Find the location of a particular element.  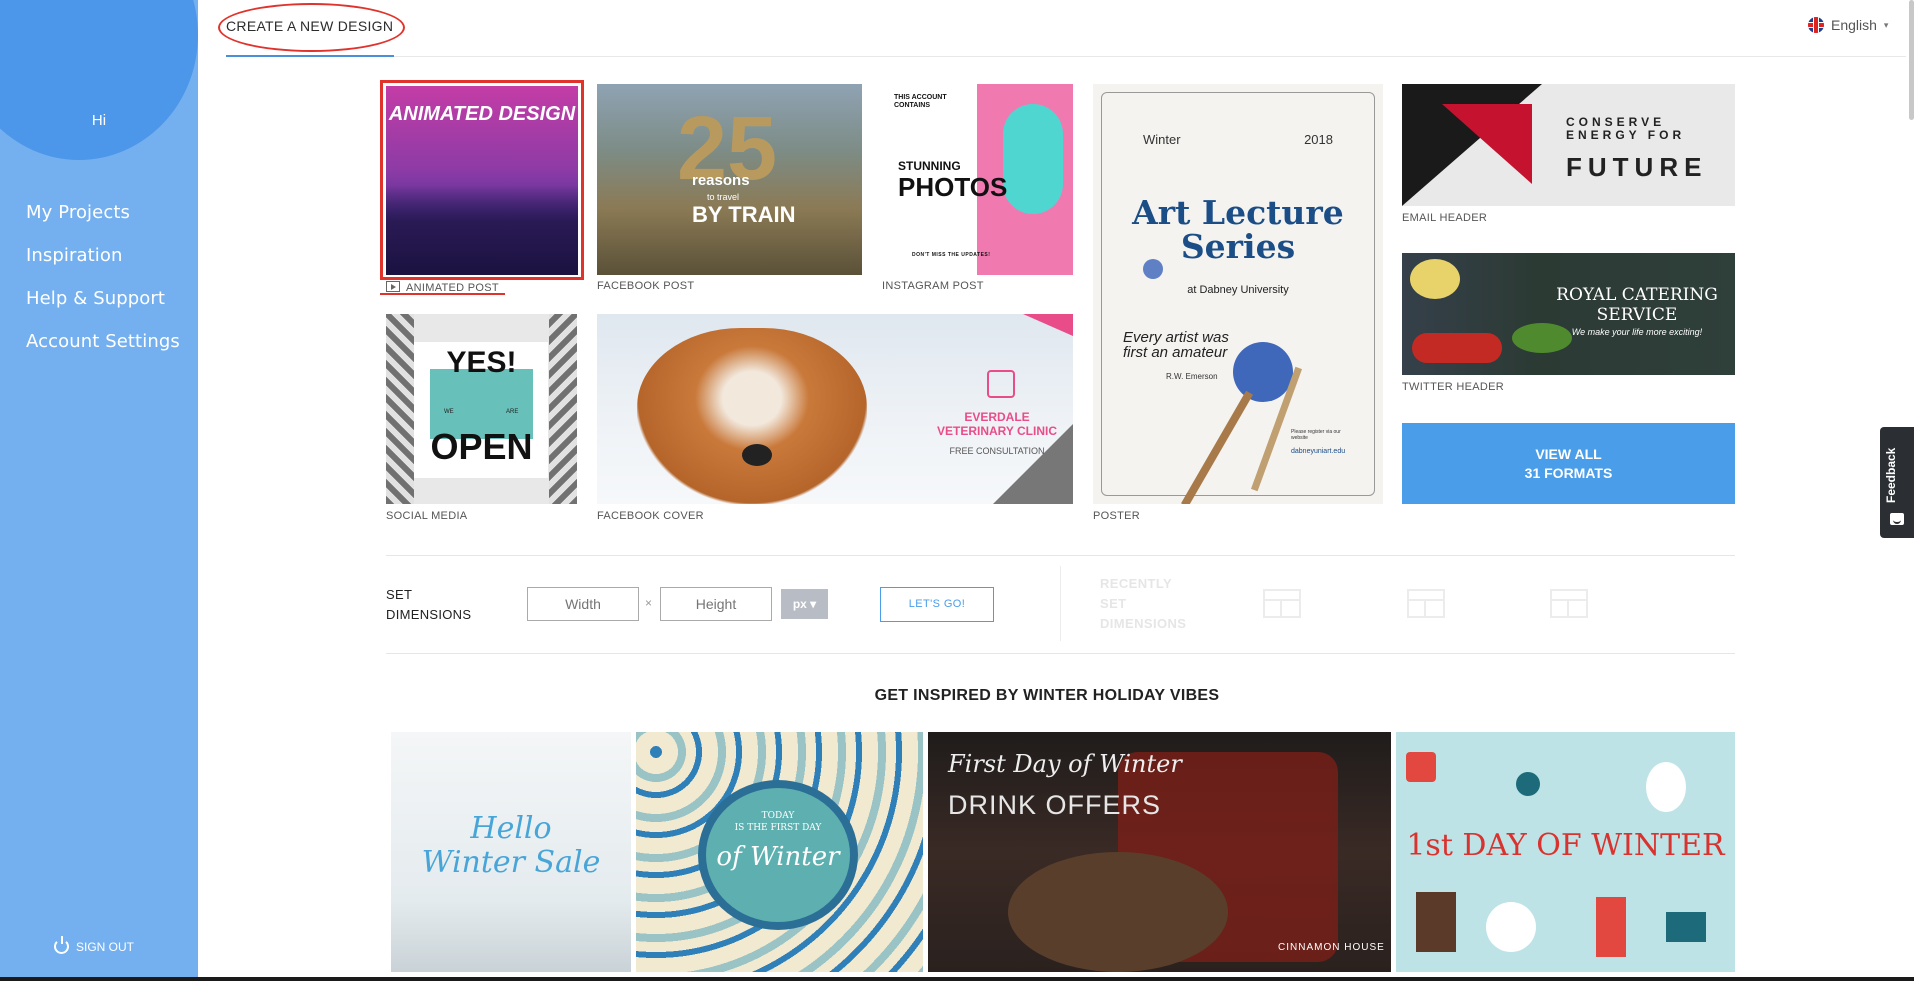

sidebar-avatar-blob is located at coordinates (99, 80).